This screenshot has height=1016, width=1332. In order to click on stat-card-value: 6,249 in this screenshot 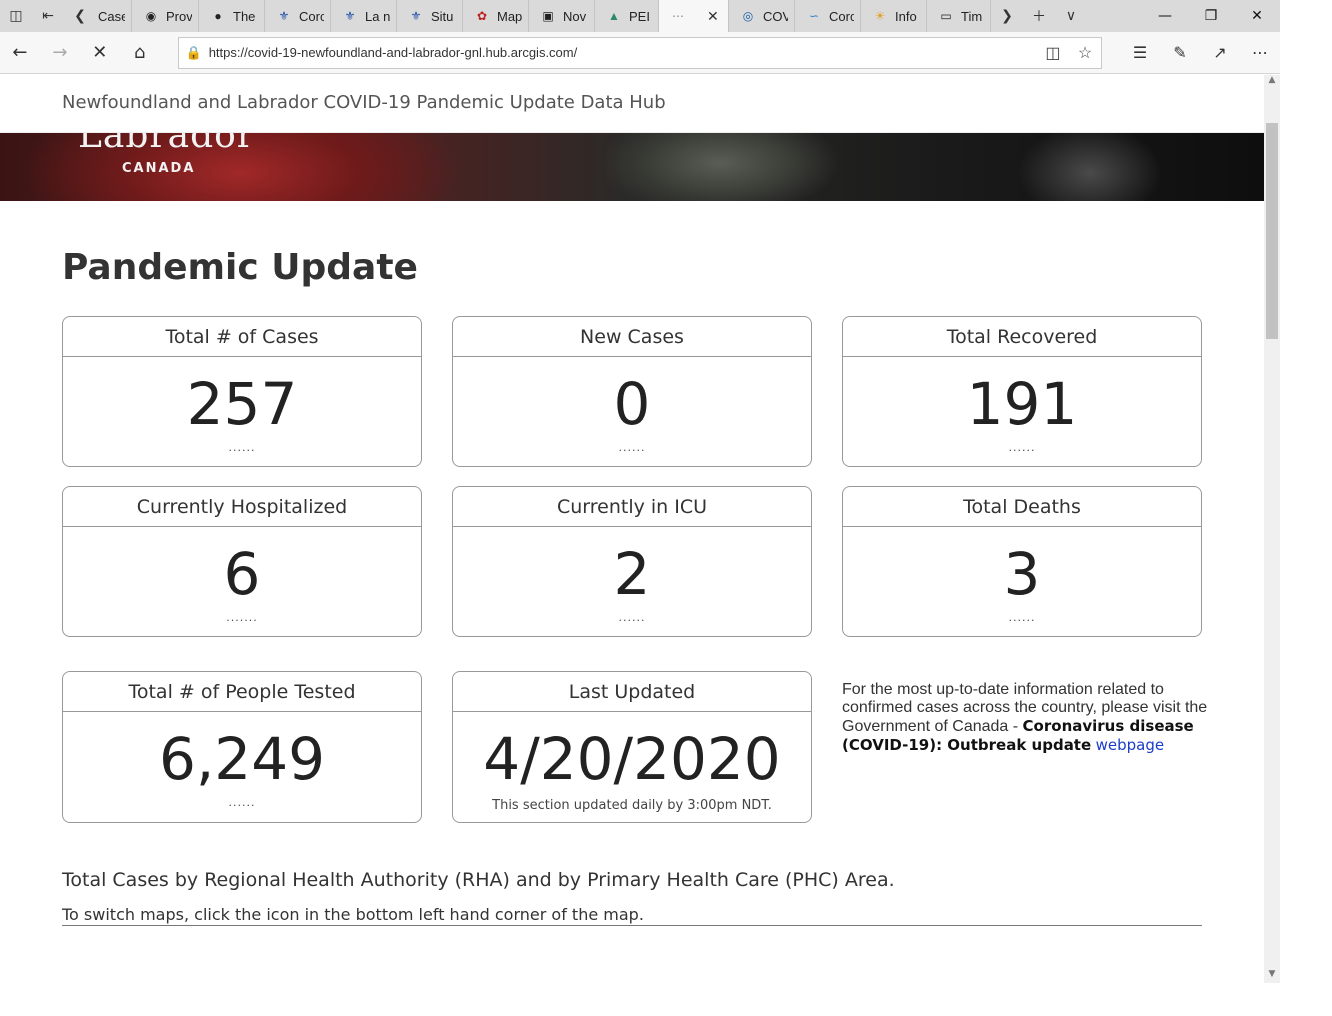, I will do `click(242, 759)`.